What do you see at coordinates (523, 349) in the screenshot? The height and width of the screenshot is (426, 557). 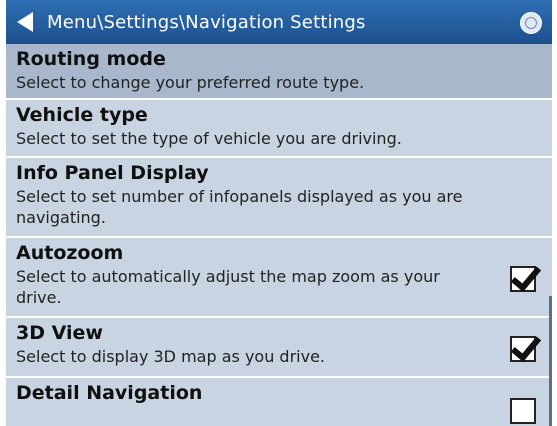 I see `3d-view-checkbox` at bounding box center [523, 349].